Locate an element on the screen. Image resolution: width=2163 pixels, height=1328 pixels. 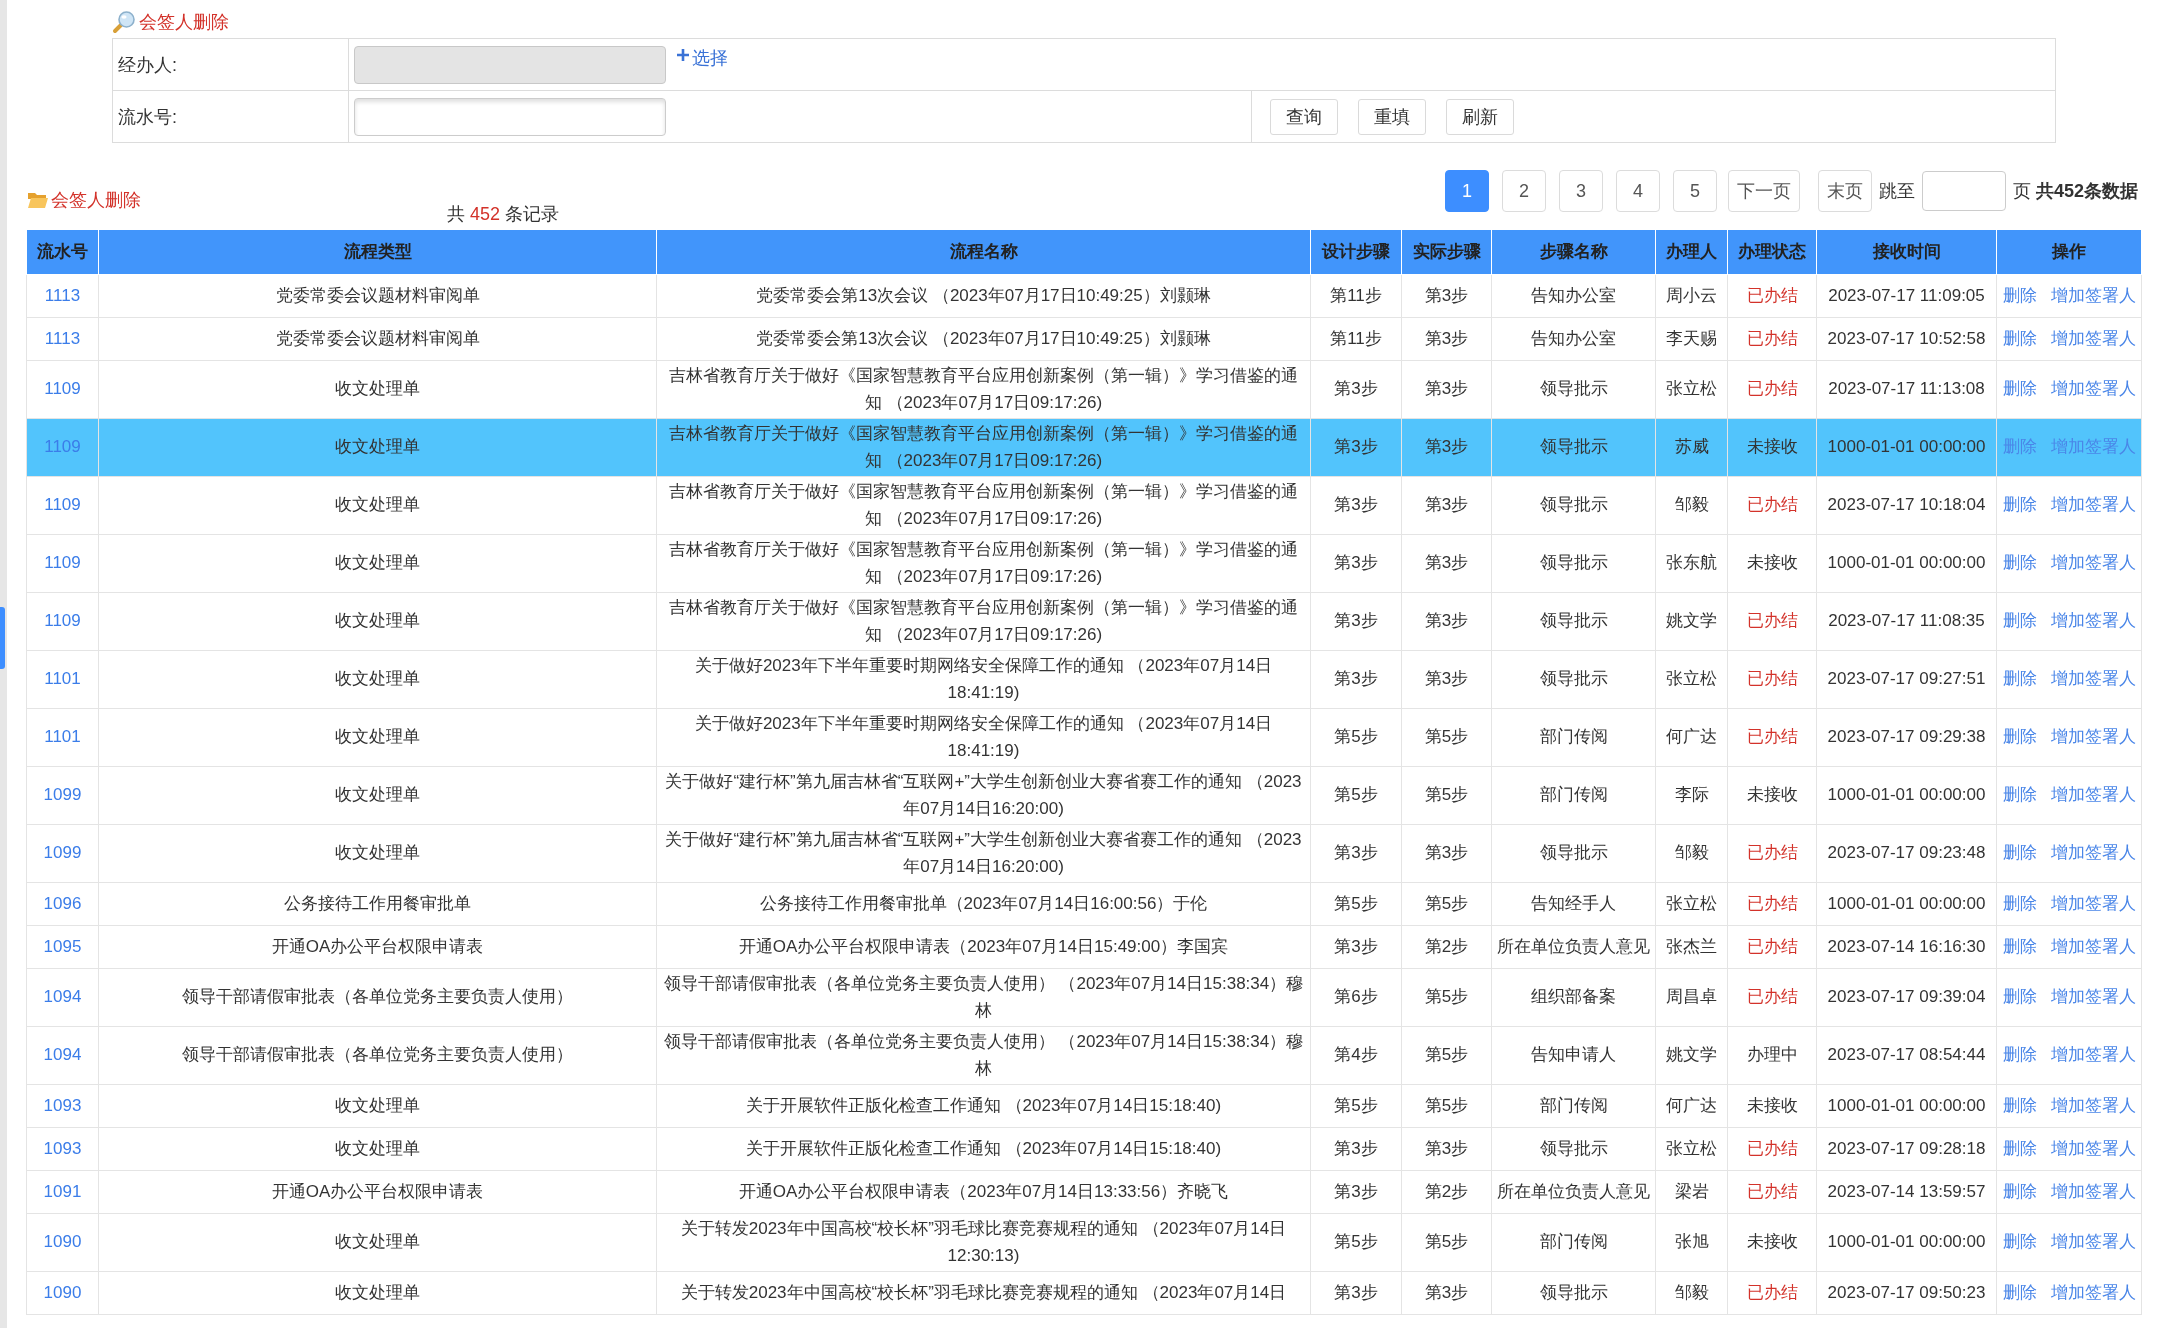
select-link: 选择 is located at coordinates (702, 58).